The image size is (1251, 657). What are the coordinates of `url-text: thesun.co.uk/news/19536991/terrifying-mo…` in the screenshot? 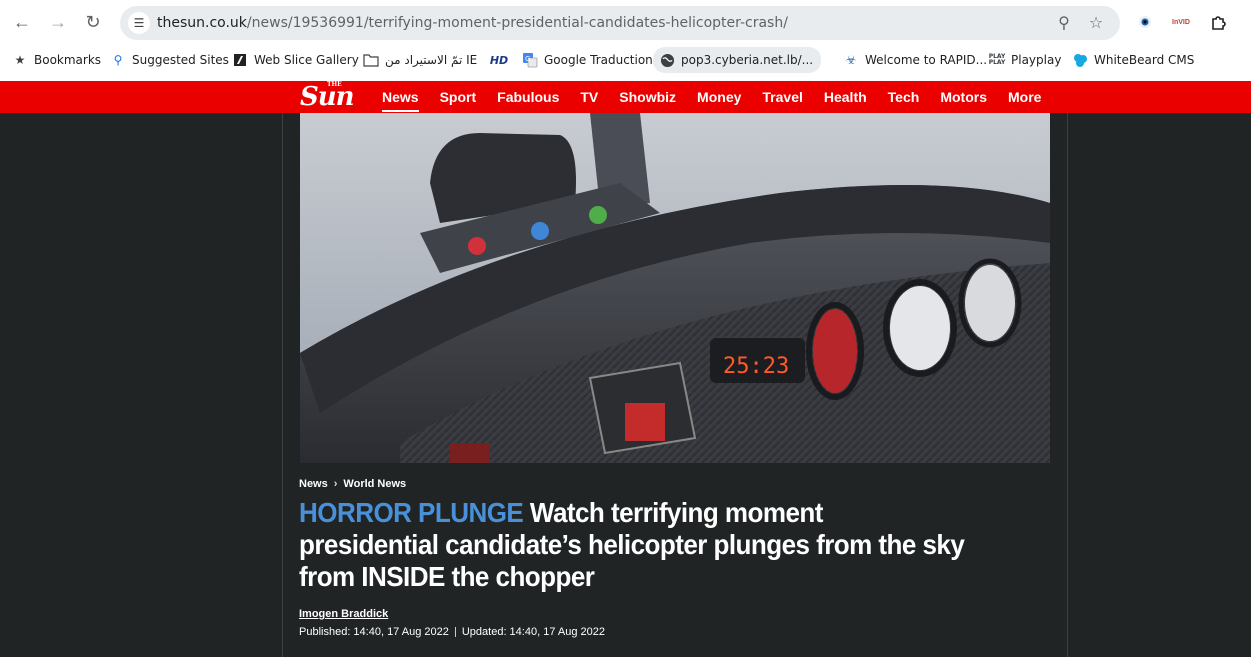 It's located at (472, 23).